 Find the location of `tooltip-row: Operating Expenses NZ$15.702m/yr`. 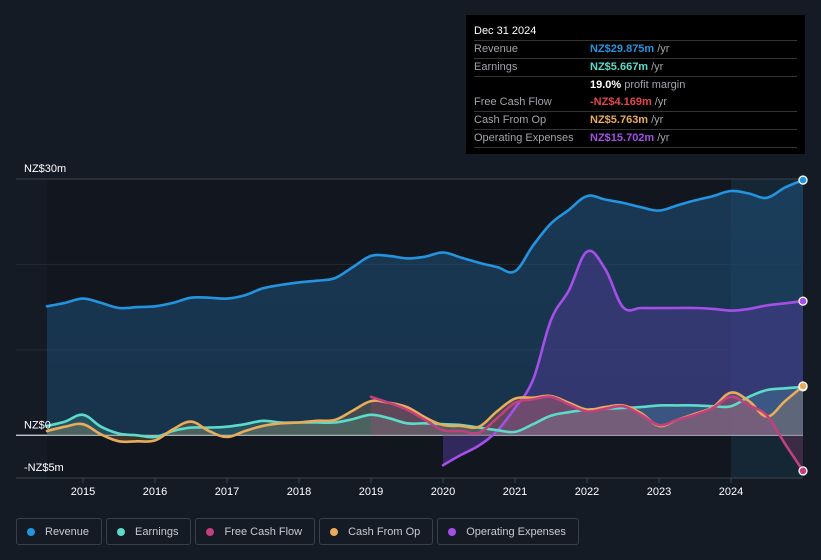

tooltip-row: Operating Expenses NZ$15.702m/yr is located at coordinates (635, 139).